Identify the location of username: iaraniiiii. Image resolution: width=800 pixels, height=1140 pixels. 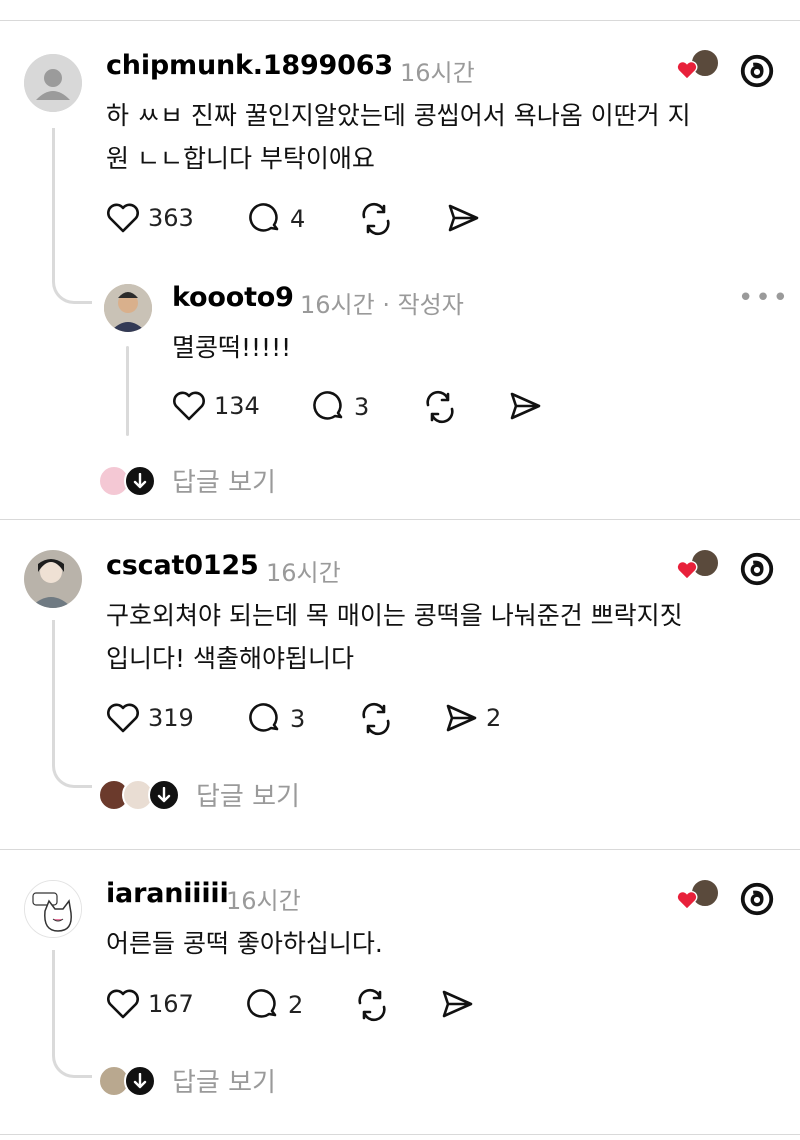
(167, 893).